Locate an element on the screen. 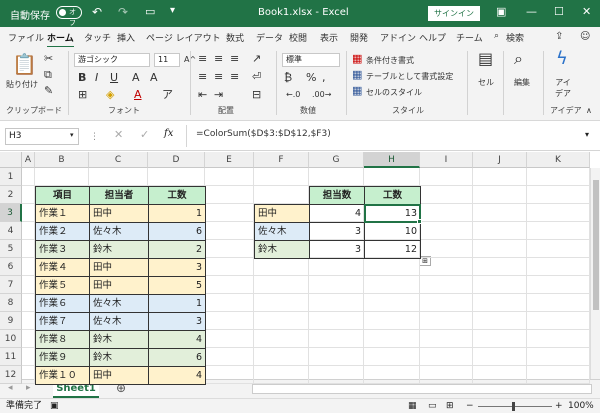  currency-icon: ₿ is located at coordinates (288, 78).